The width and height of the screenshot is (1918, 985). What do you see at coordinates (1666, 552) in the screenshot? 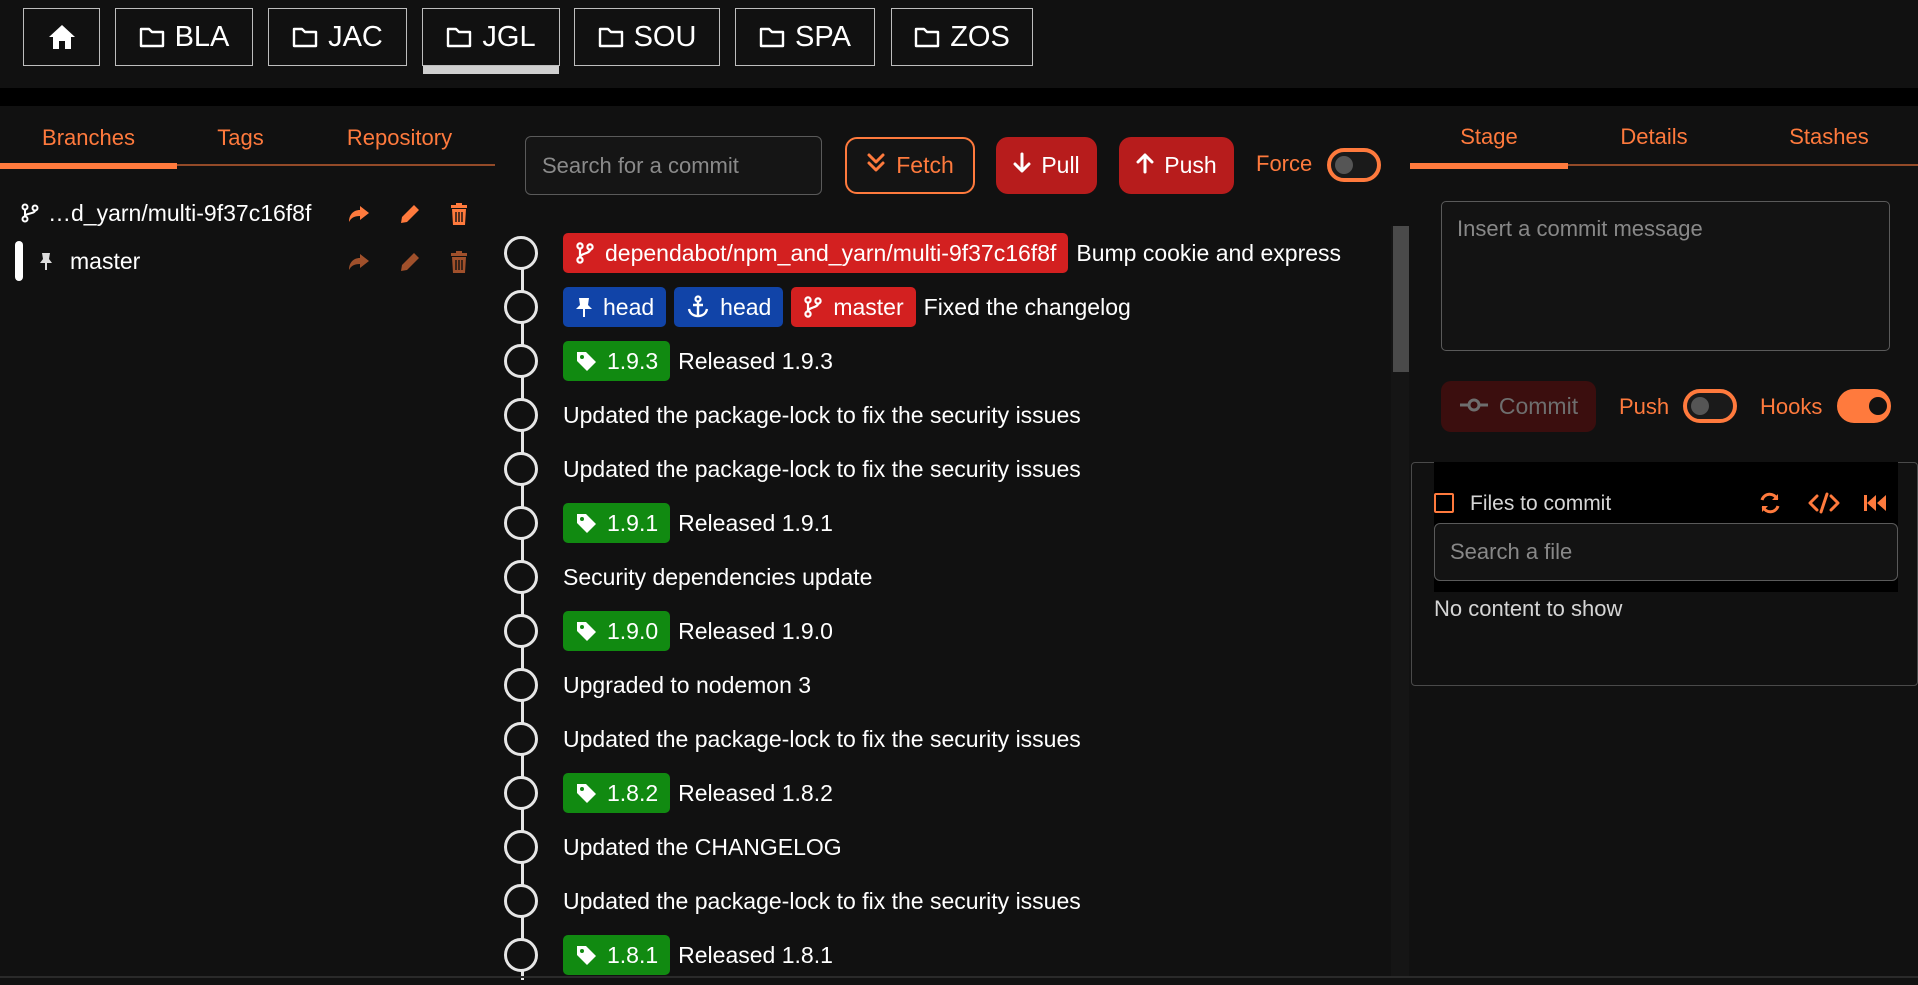
I see `file-search-input` at bounding box center [1666, 552].